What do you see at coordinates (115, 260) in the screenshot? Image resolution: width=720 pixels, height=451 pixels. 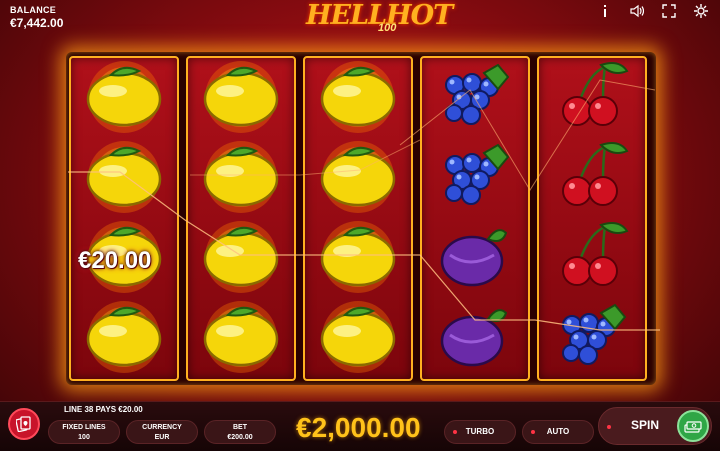 I see `win-amount-overlay: €20.00` at bounding box center [115, 260].